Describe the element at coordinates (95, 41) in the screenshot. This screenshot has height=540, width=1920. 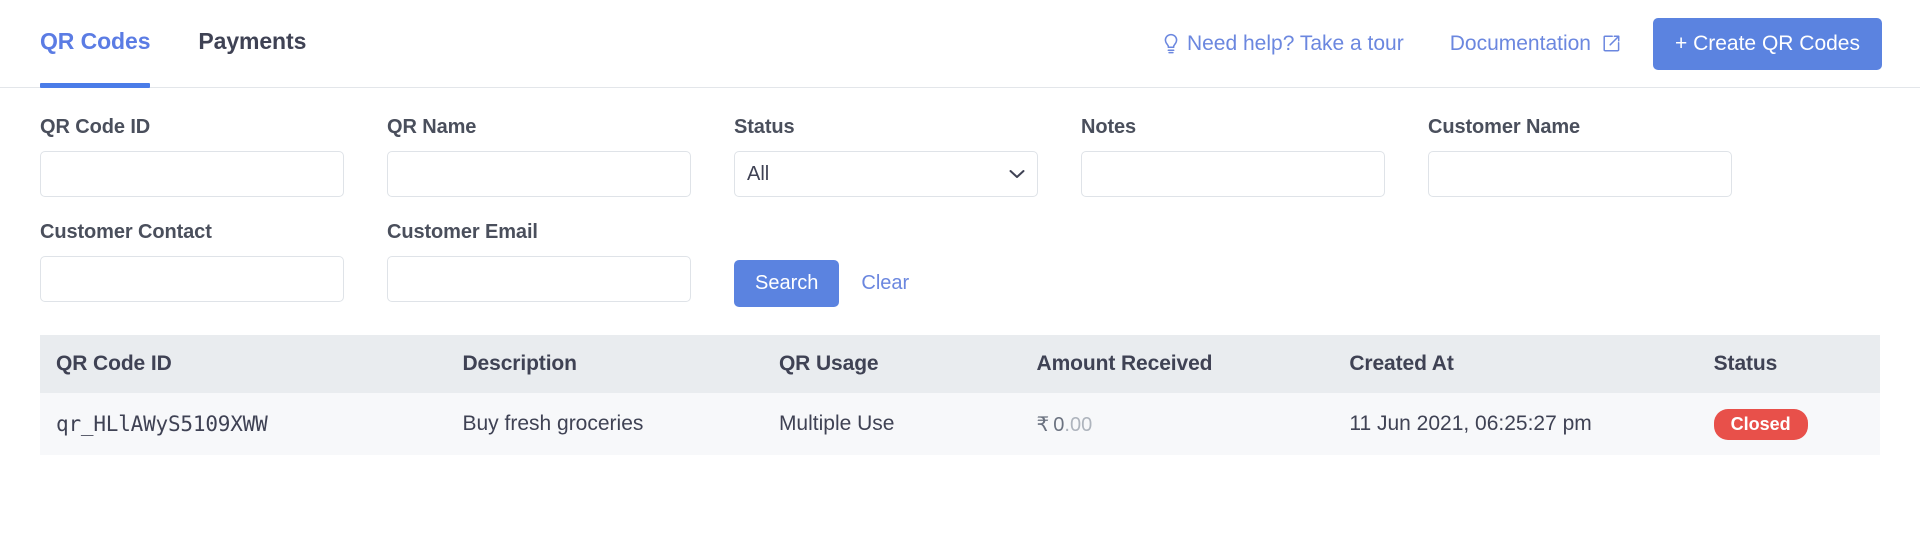
I see `tab-qr-codes-label: QR Codes` at that location.